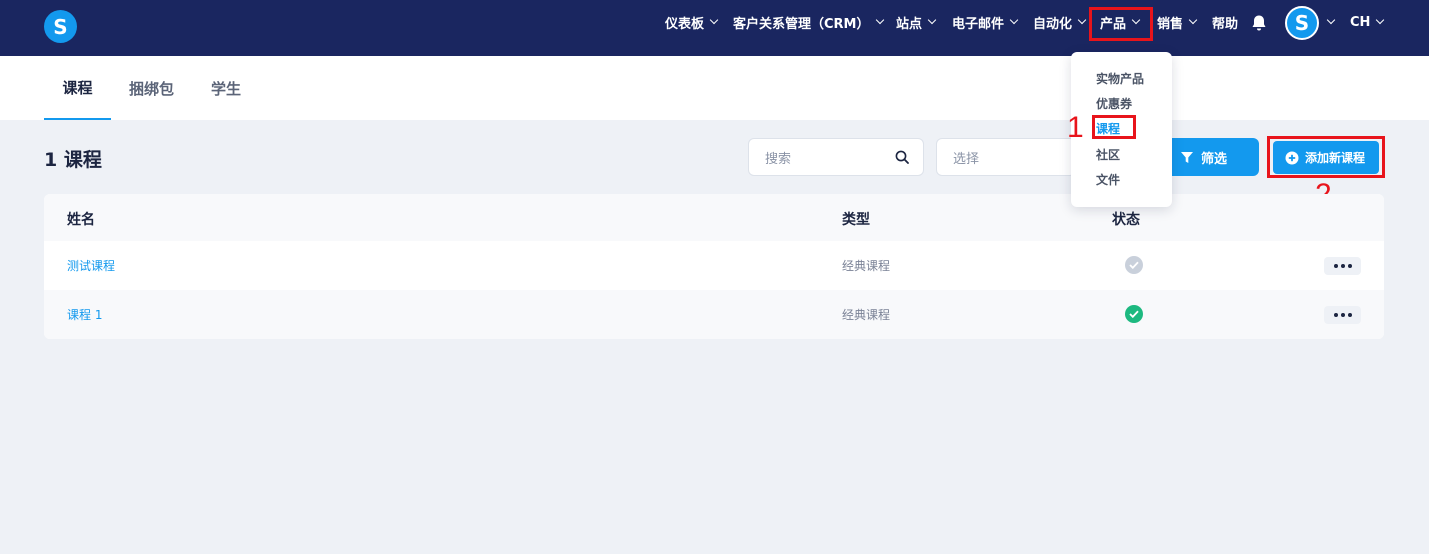 The height and width of the screenshot is (554, 1429). Describe the element at coordinates (91, 265) in the screenshot. I see `course-name-link: 测试课程` at that location.